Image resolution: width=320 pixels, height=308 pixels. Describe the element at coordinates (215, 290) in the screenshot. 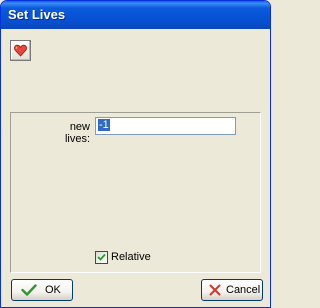

I see `close-icon` at that location.